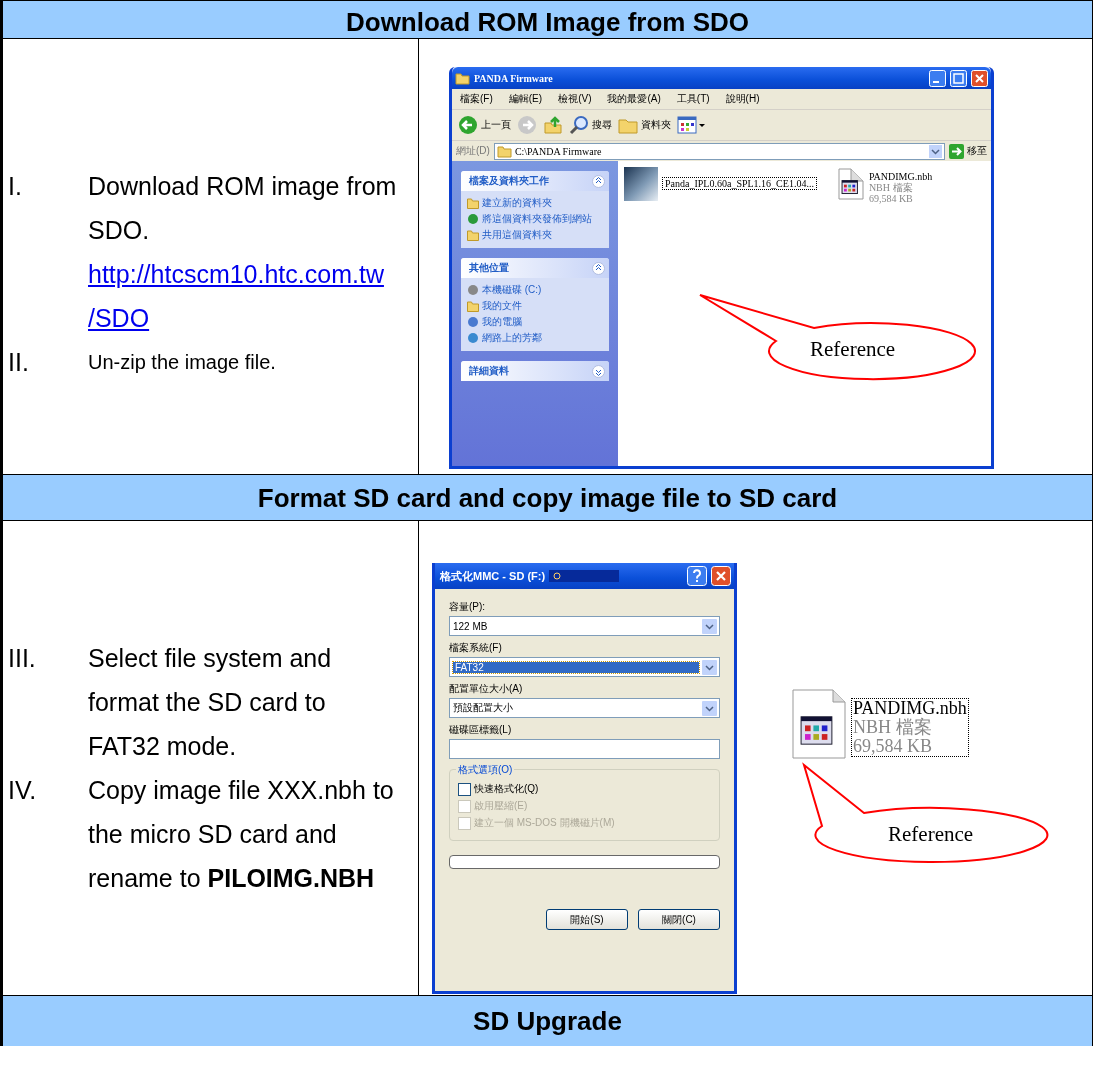 Image resolution: width=1093 pixels, height=1074 pixels. Describe the element at coordinates (956, 151) in the screenshot. I see `arrow-icon` at that location.